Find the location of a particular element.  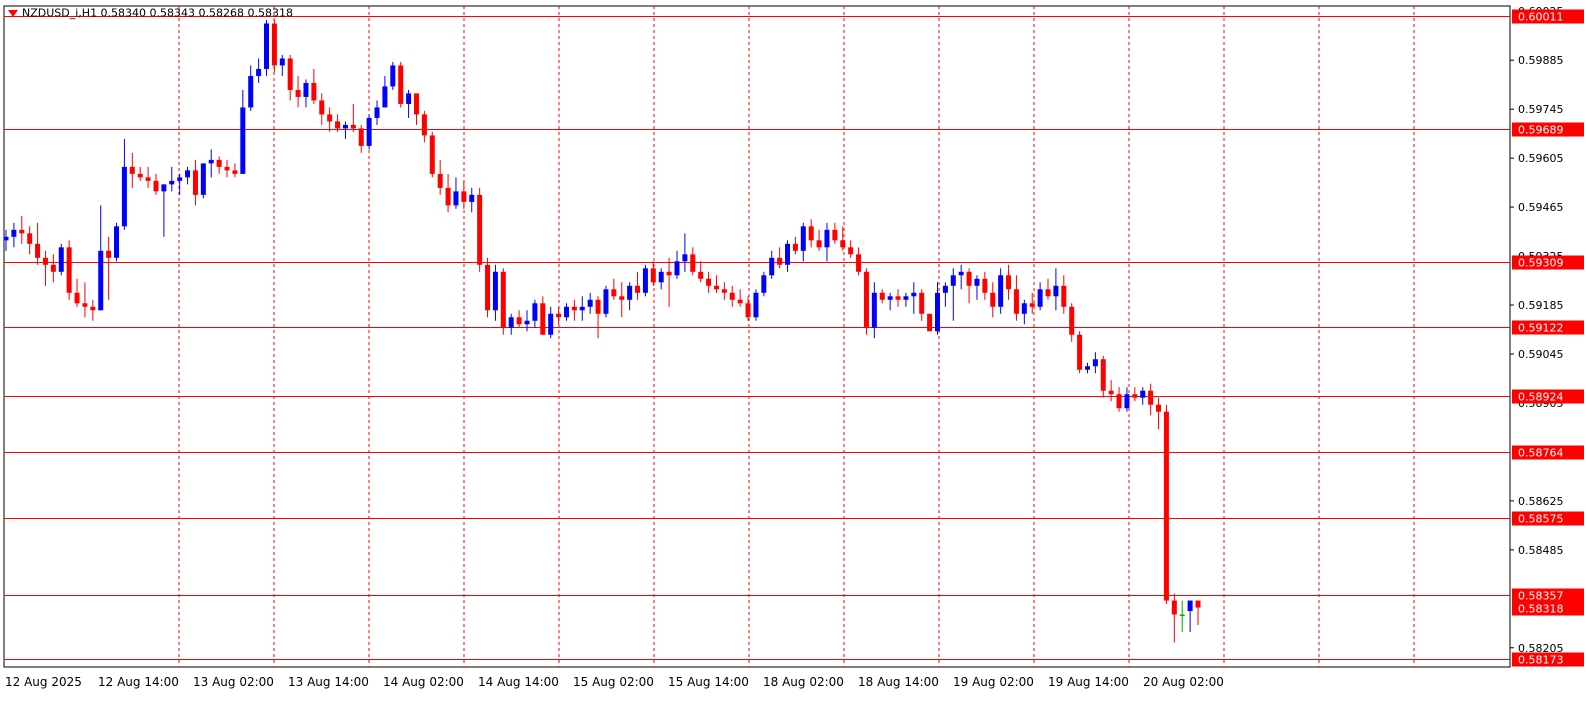

x-tick-label: 20 Aug 02:00 is located at coordinates (1183, 682).